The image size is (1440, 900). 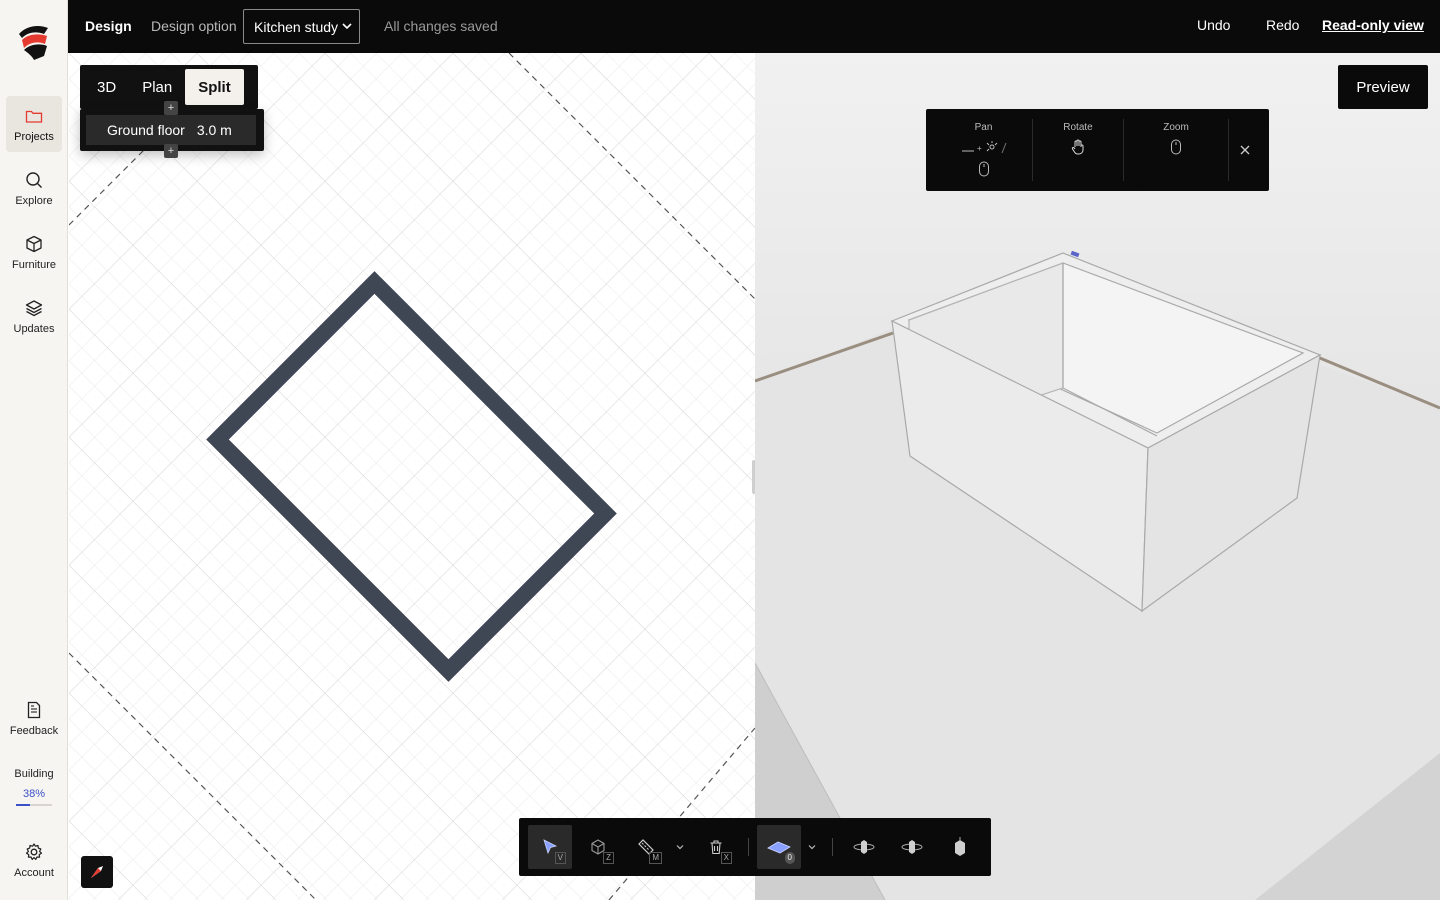 I want to click on delete-shortcut: X, so click(x=726, y=858).